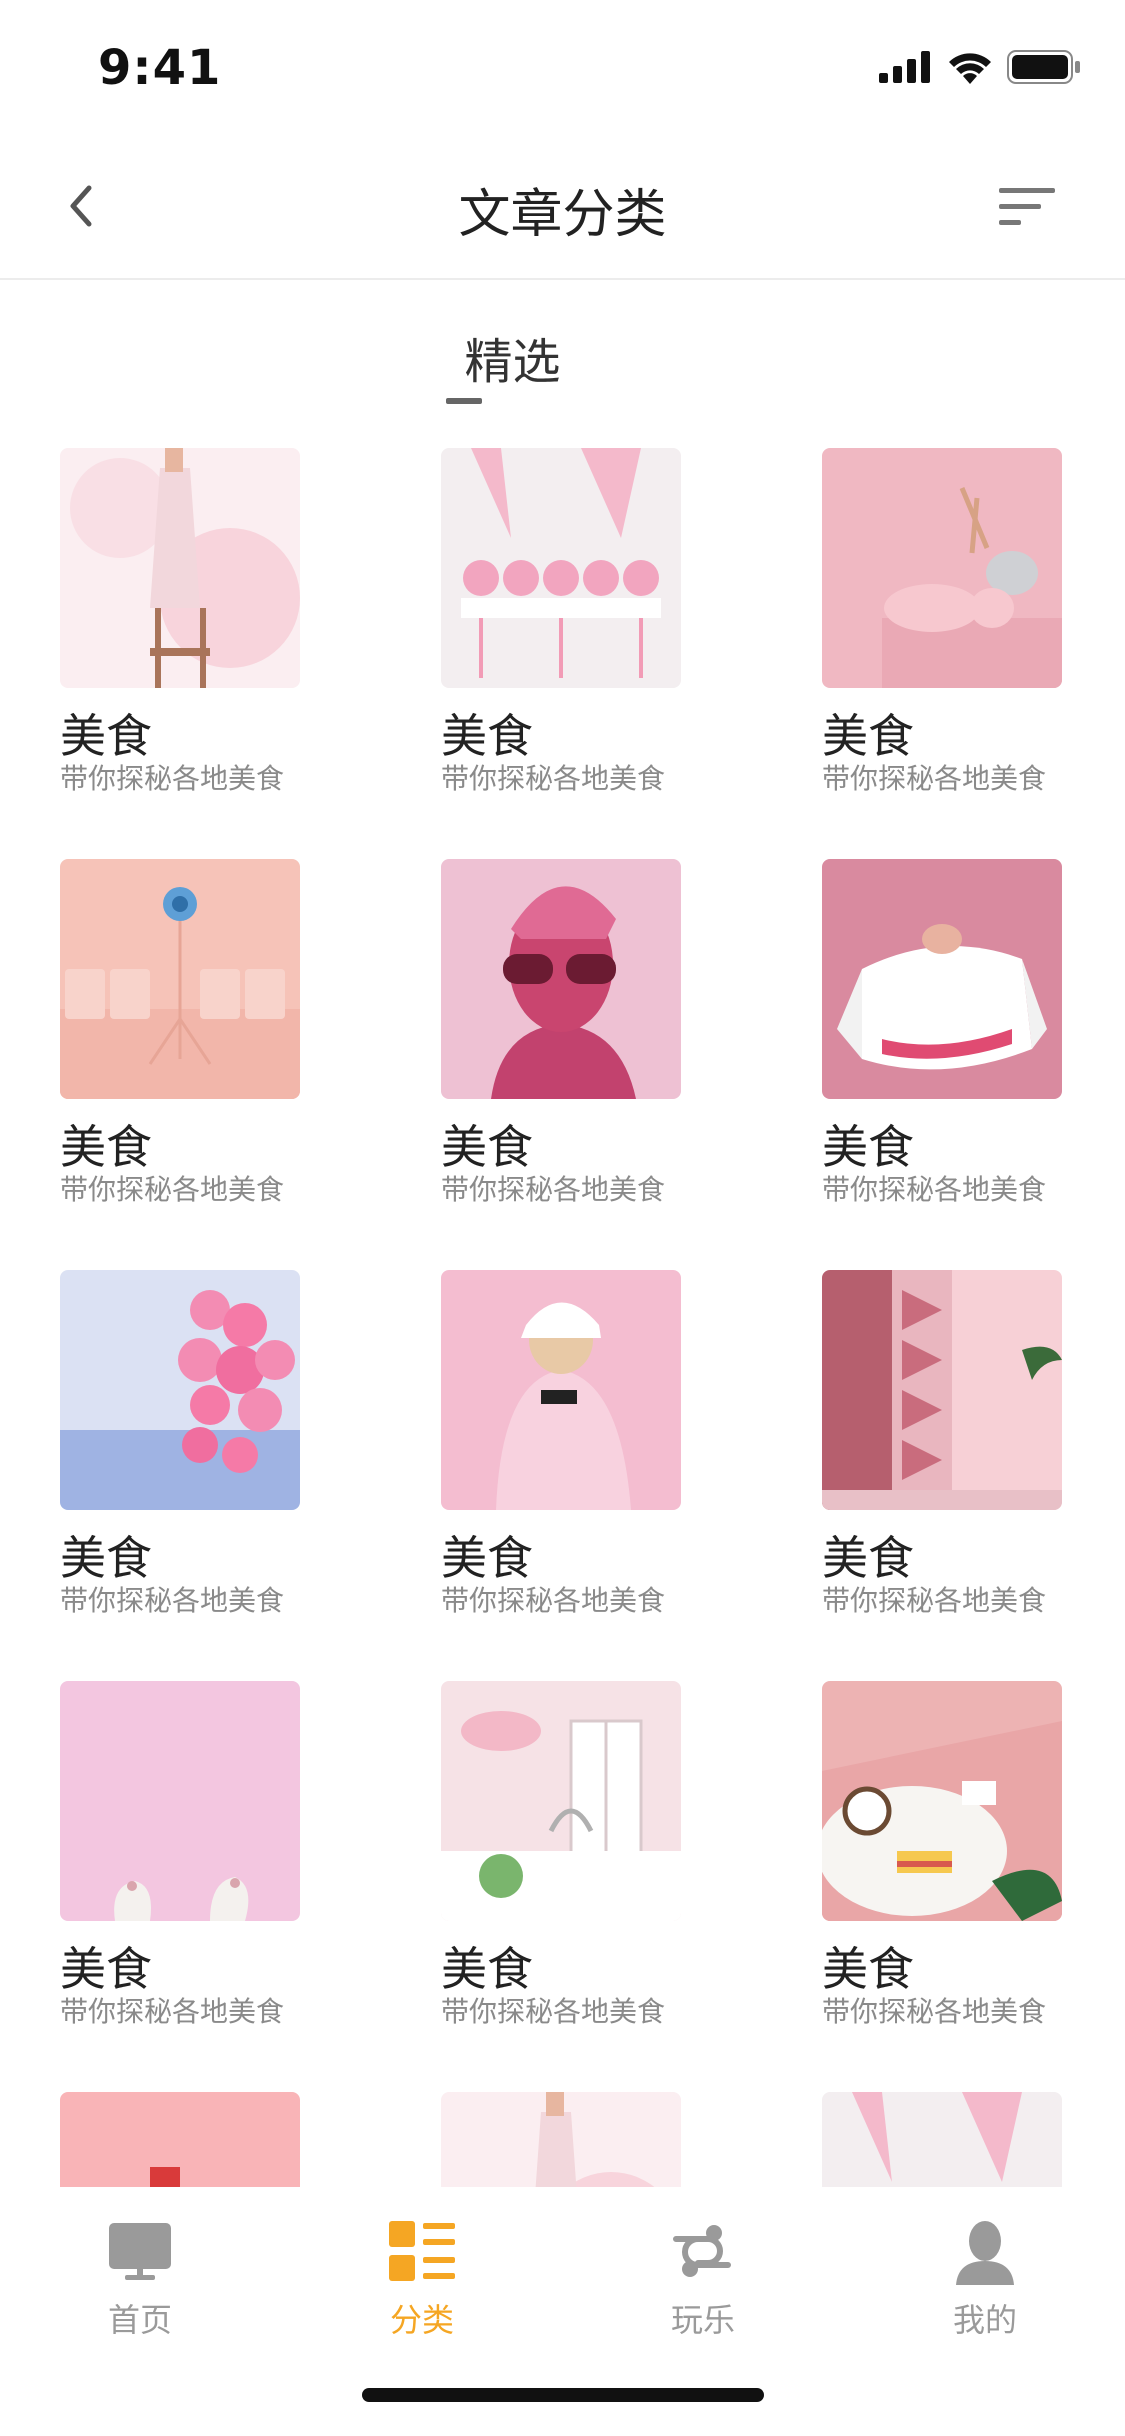  What do you see at coordinates (562, 357) in the screenshot?
I see `section-tab-featured: 精选` at bounding box center [562, 357].